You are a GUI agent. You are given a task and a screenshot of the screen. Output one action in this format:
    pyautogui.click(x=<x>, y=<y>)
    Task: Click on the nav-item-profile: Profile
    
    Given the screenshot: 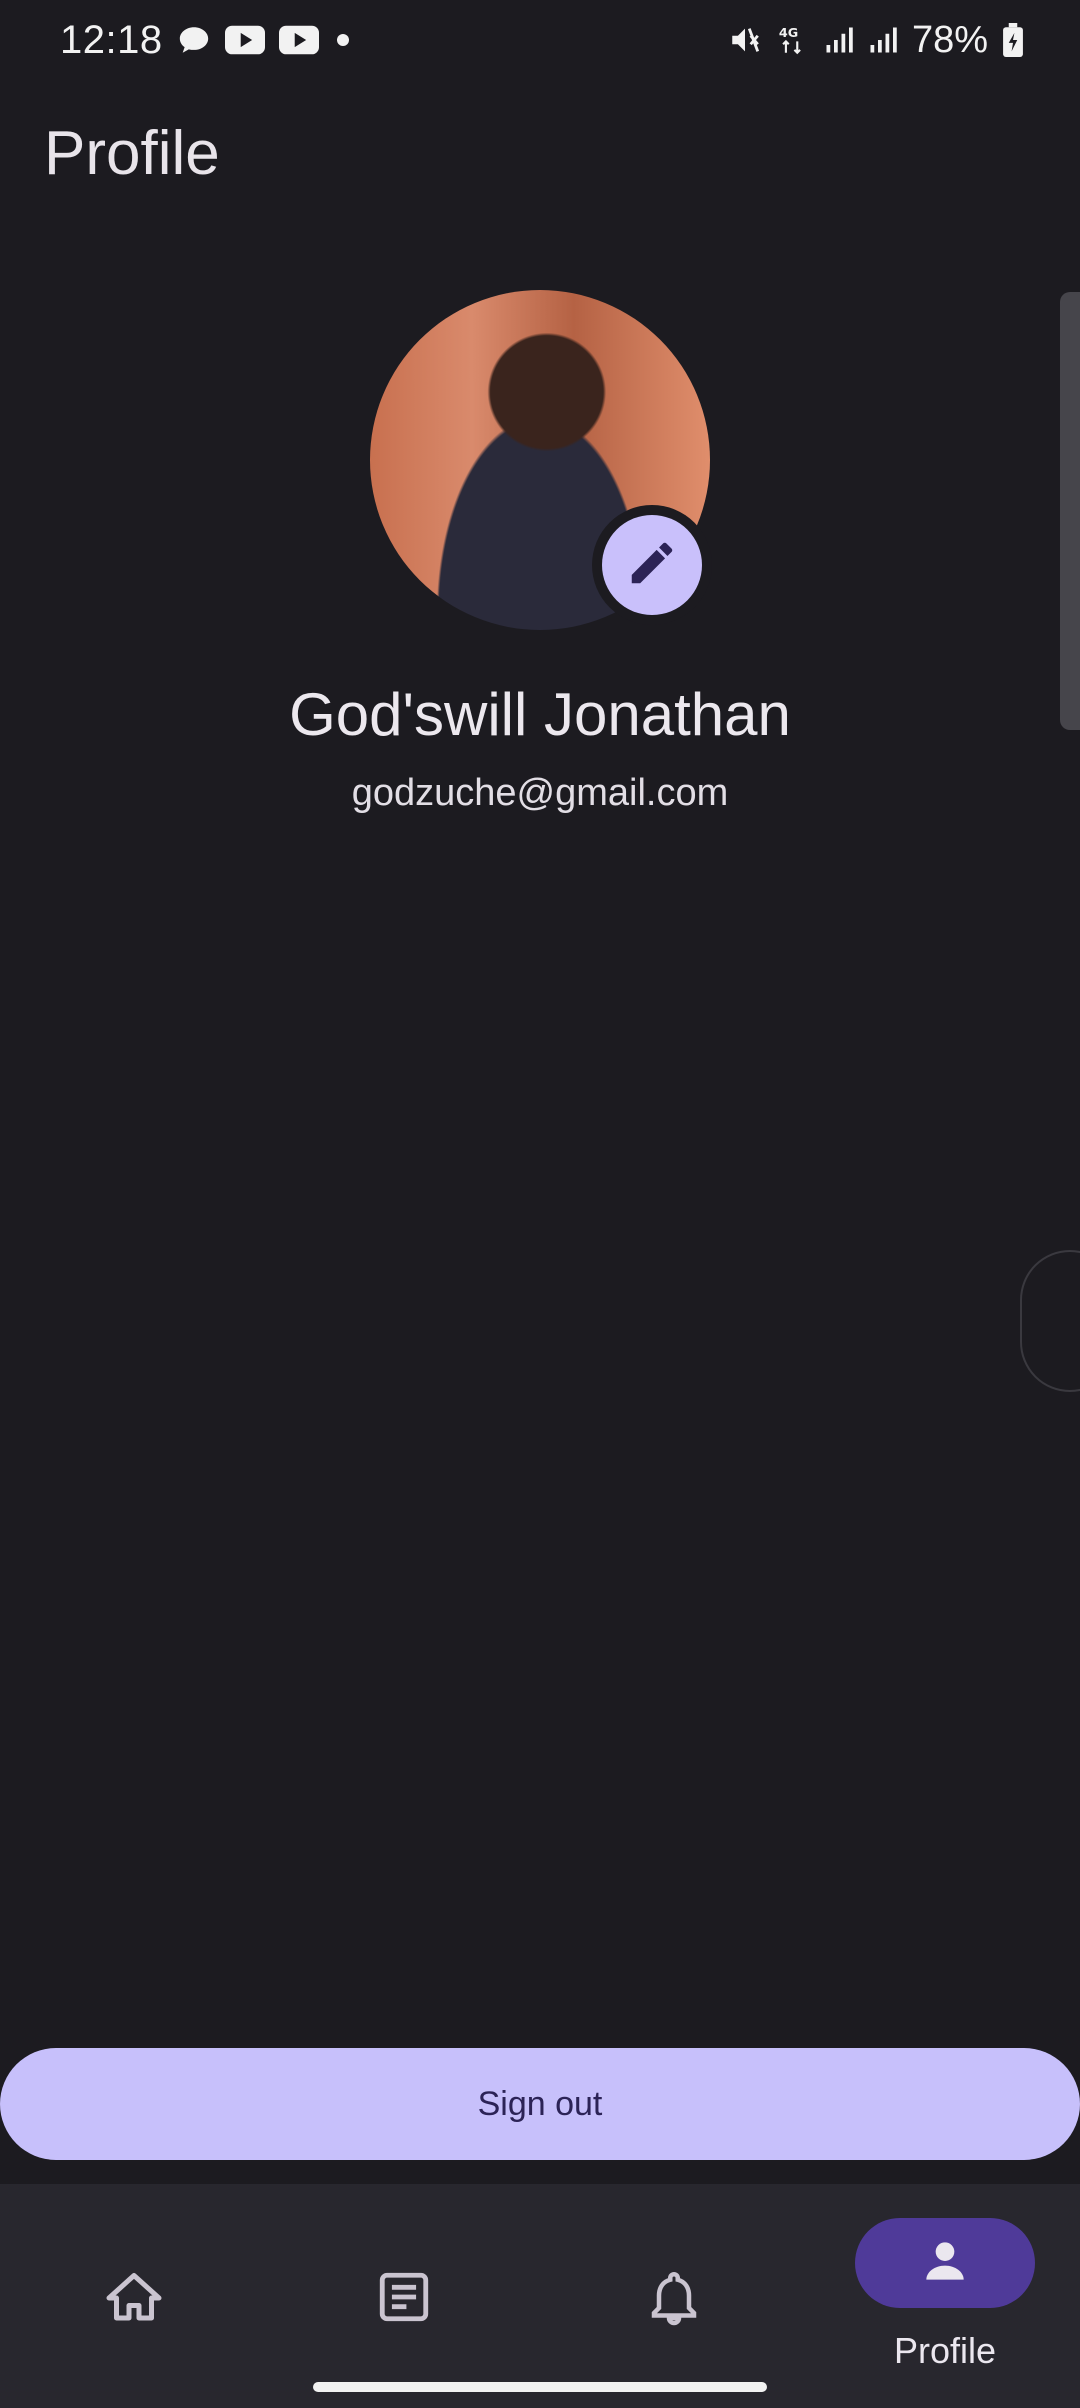 What is the action you would take?
    pyautogui.click(x=945, y=2296)
    